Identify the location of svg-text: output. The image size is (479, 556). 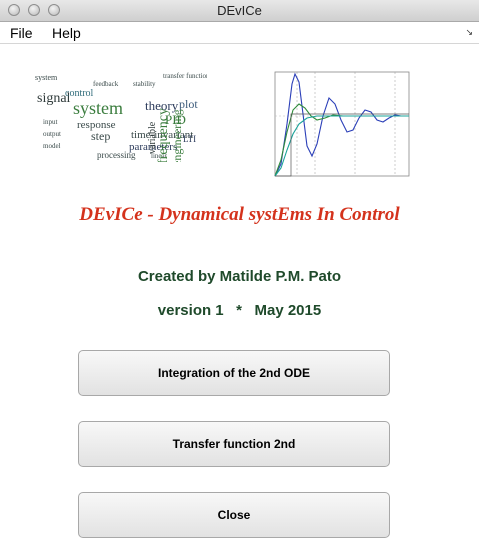
(52, 134).